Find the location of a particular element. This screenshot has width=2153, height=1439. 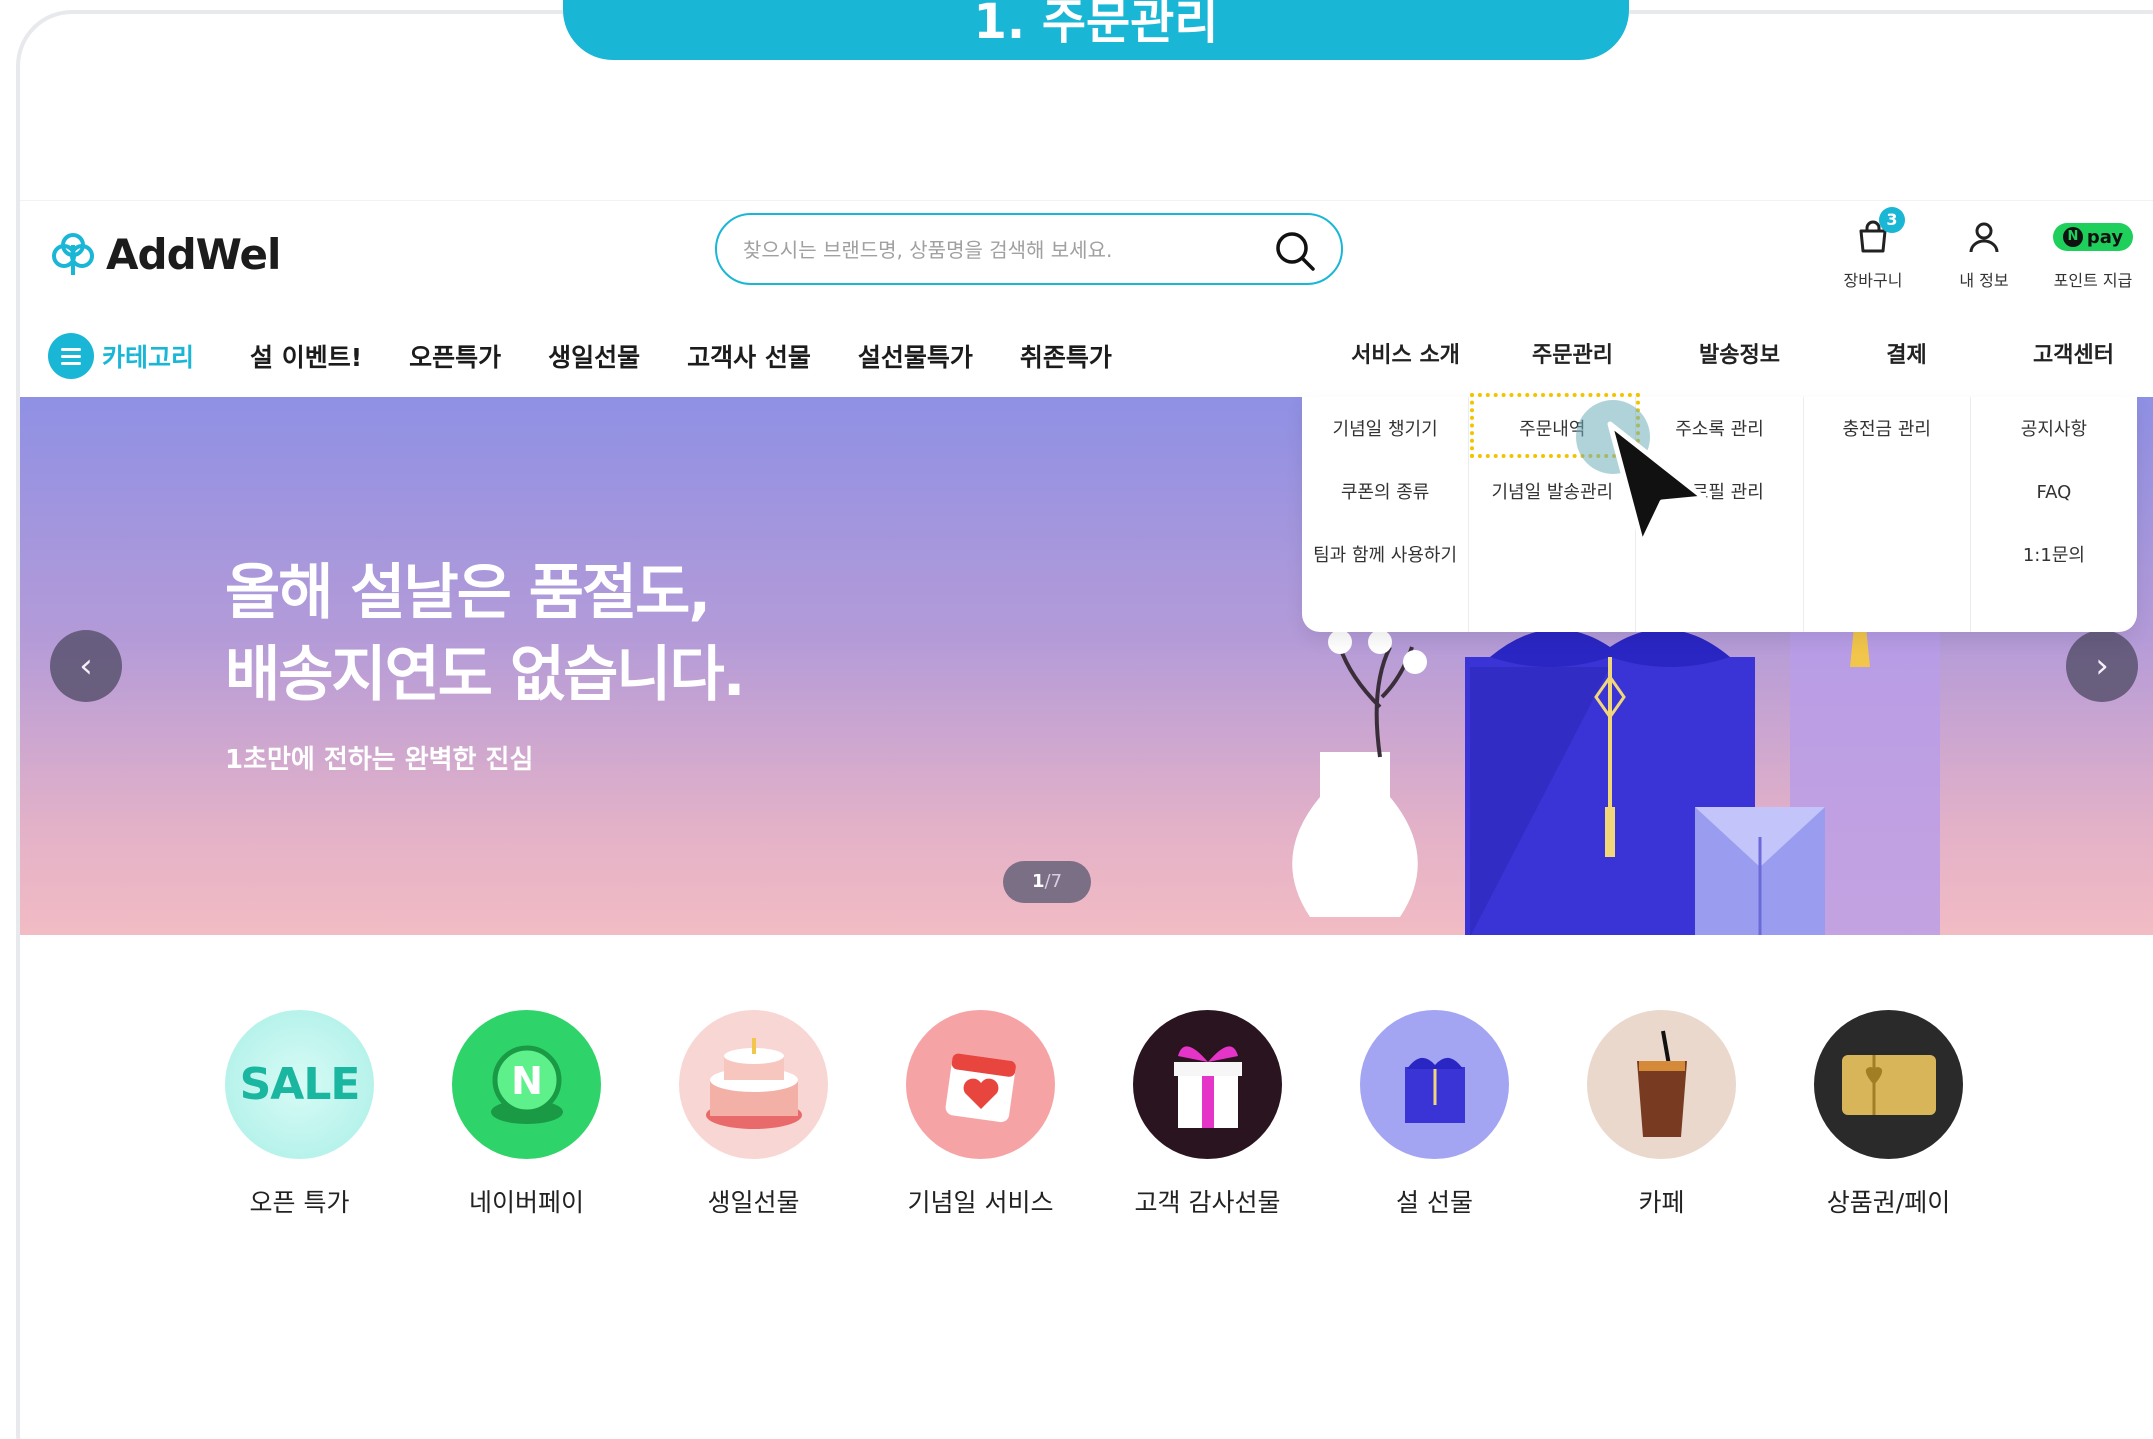

category-menu-button: 카테고리 is located at coordinates (121, 356).